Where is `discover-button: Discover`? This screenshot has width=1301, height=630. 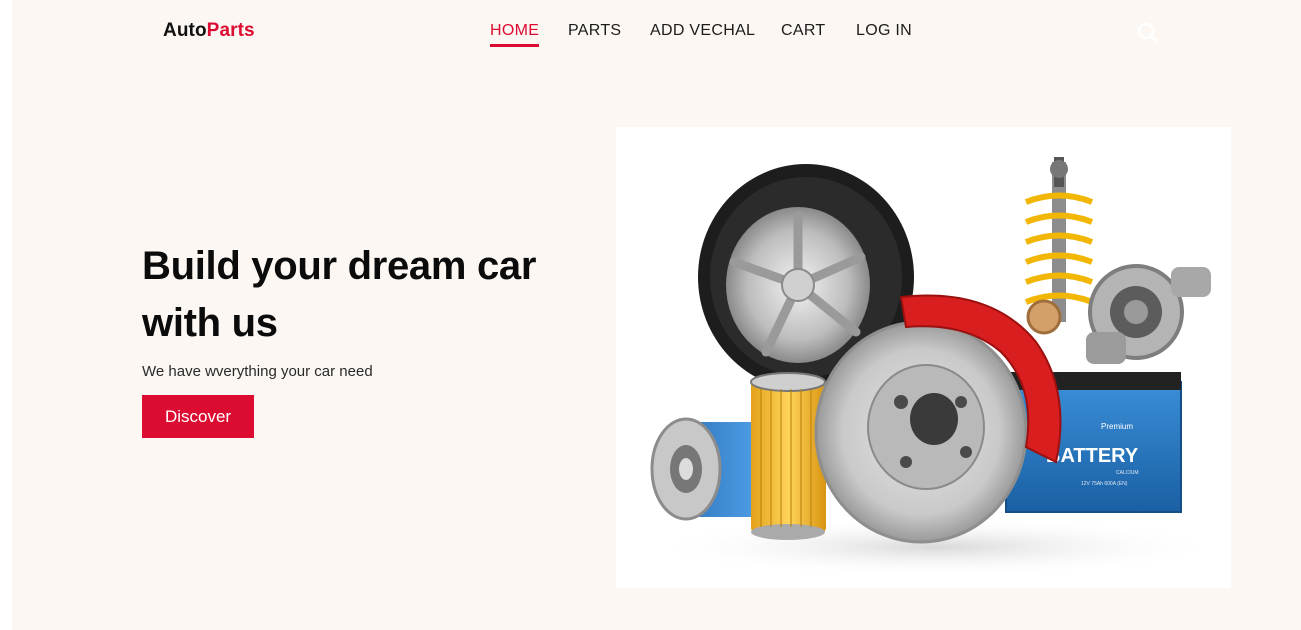 discover-button: Discover is located at coordinates (198, 416).